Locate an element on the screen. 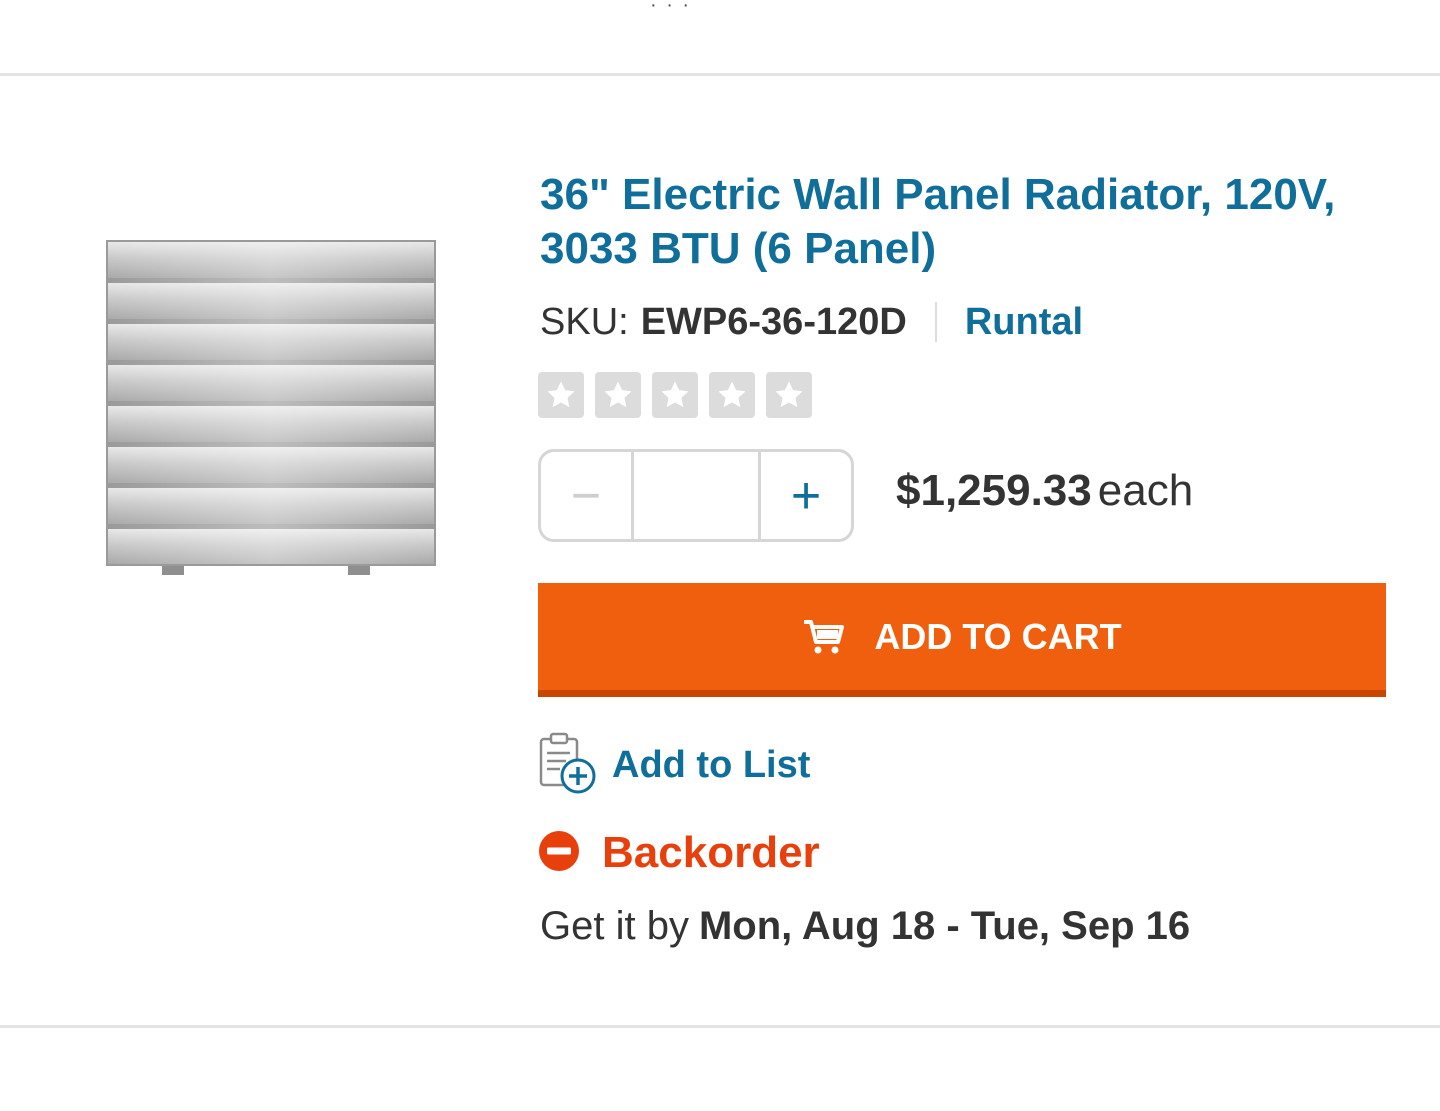 The image size is (1440, 1111). cart-icon is located at coordinates (823, 637).